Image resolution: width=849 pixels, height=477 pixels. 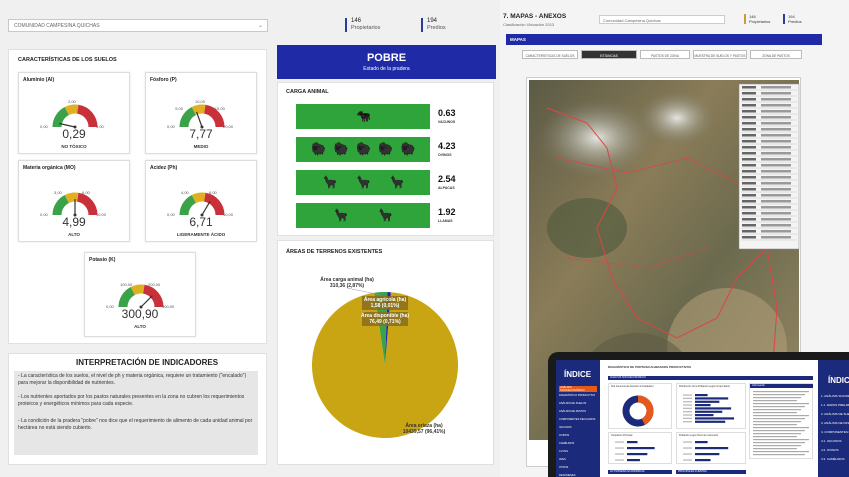 What do you see at coordinates (665, 54) in the screenshot?
I see `tab-pastos-zona: PASTOS DE ZONA` at bounding box center [665, 54].